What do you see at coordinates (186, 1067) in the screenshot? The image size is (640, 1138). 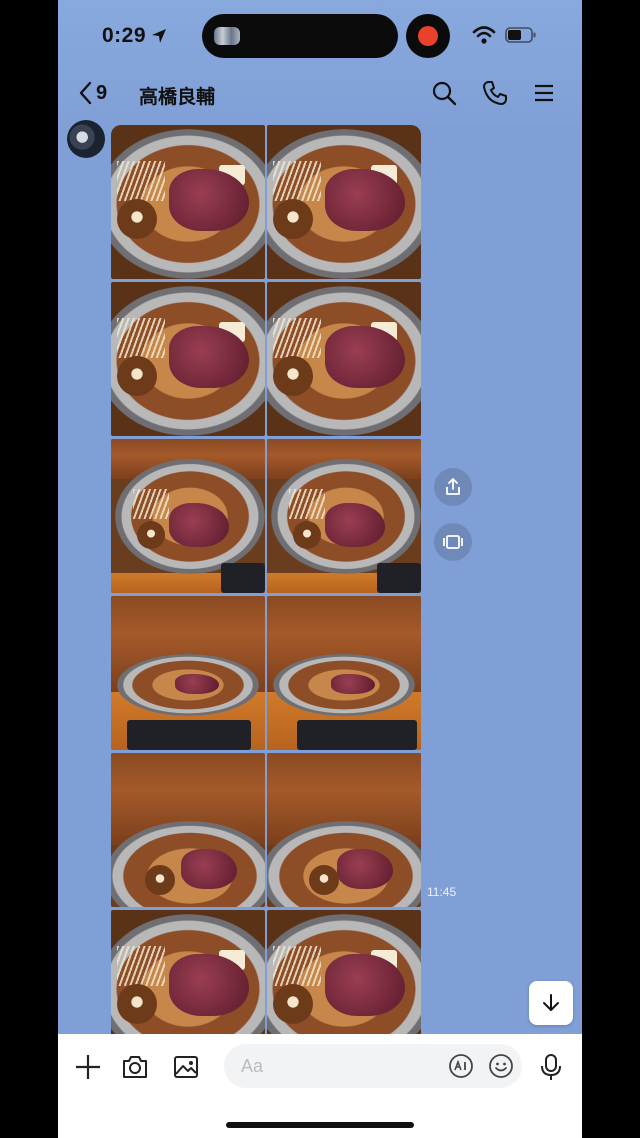 I see `image-gallery-icon` at bounding box center [186, 1067].